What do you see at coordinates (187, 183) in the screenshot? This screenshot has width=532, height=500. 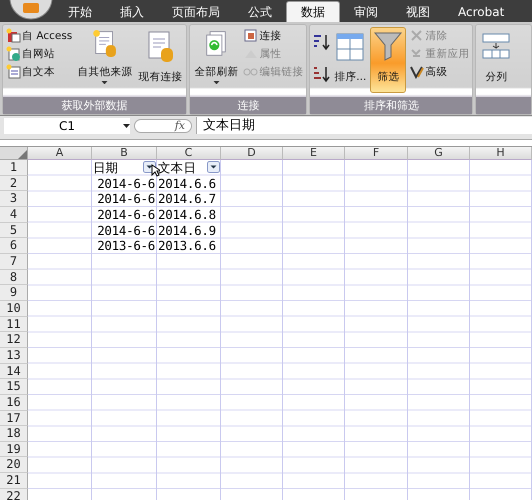 I see `table-cell: 2014.6.6` at bounding box center [187, 183].